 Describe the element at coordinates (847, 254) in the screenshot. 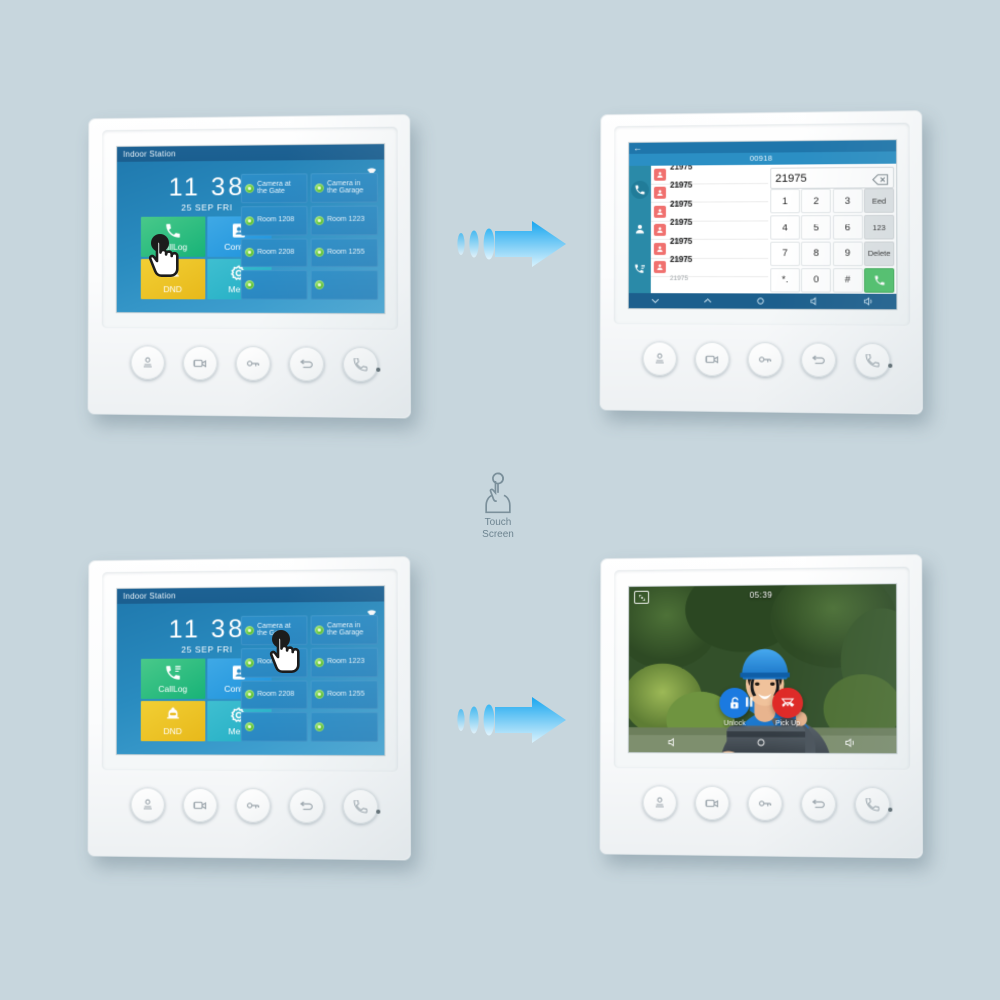

I see `key-9: 9` at that location.